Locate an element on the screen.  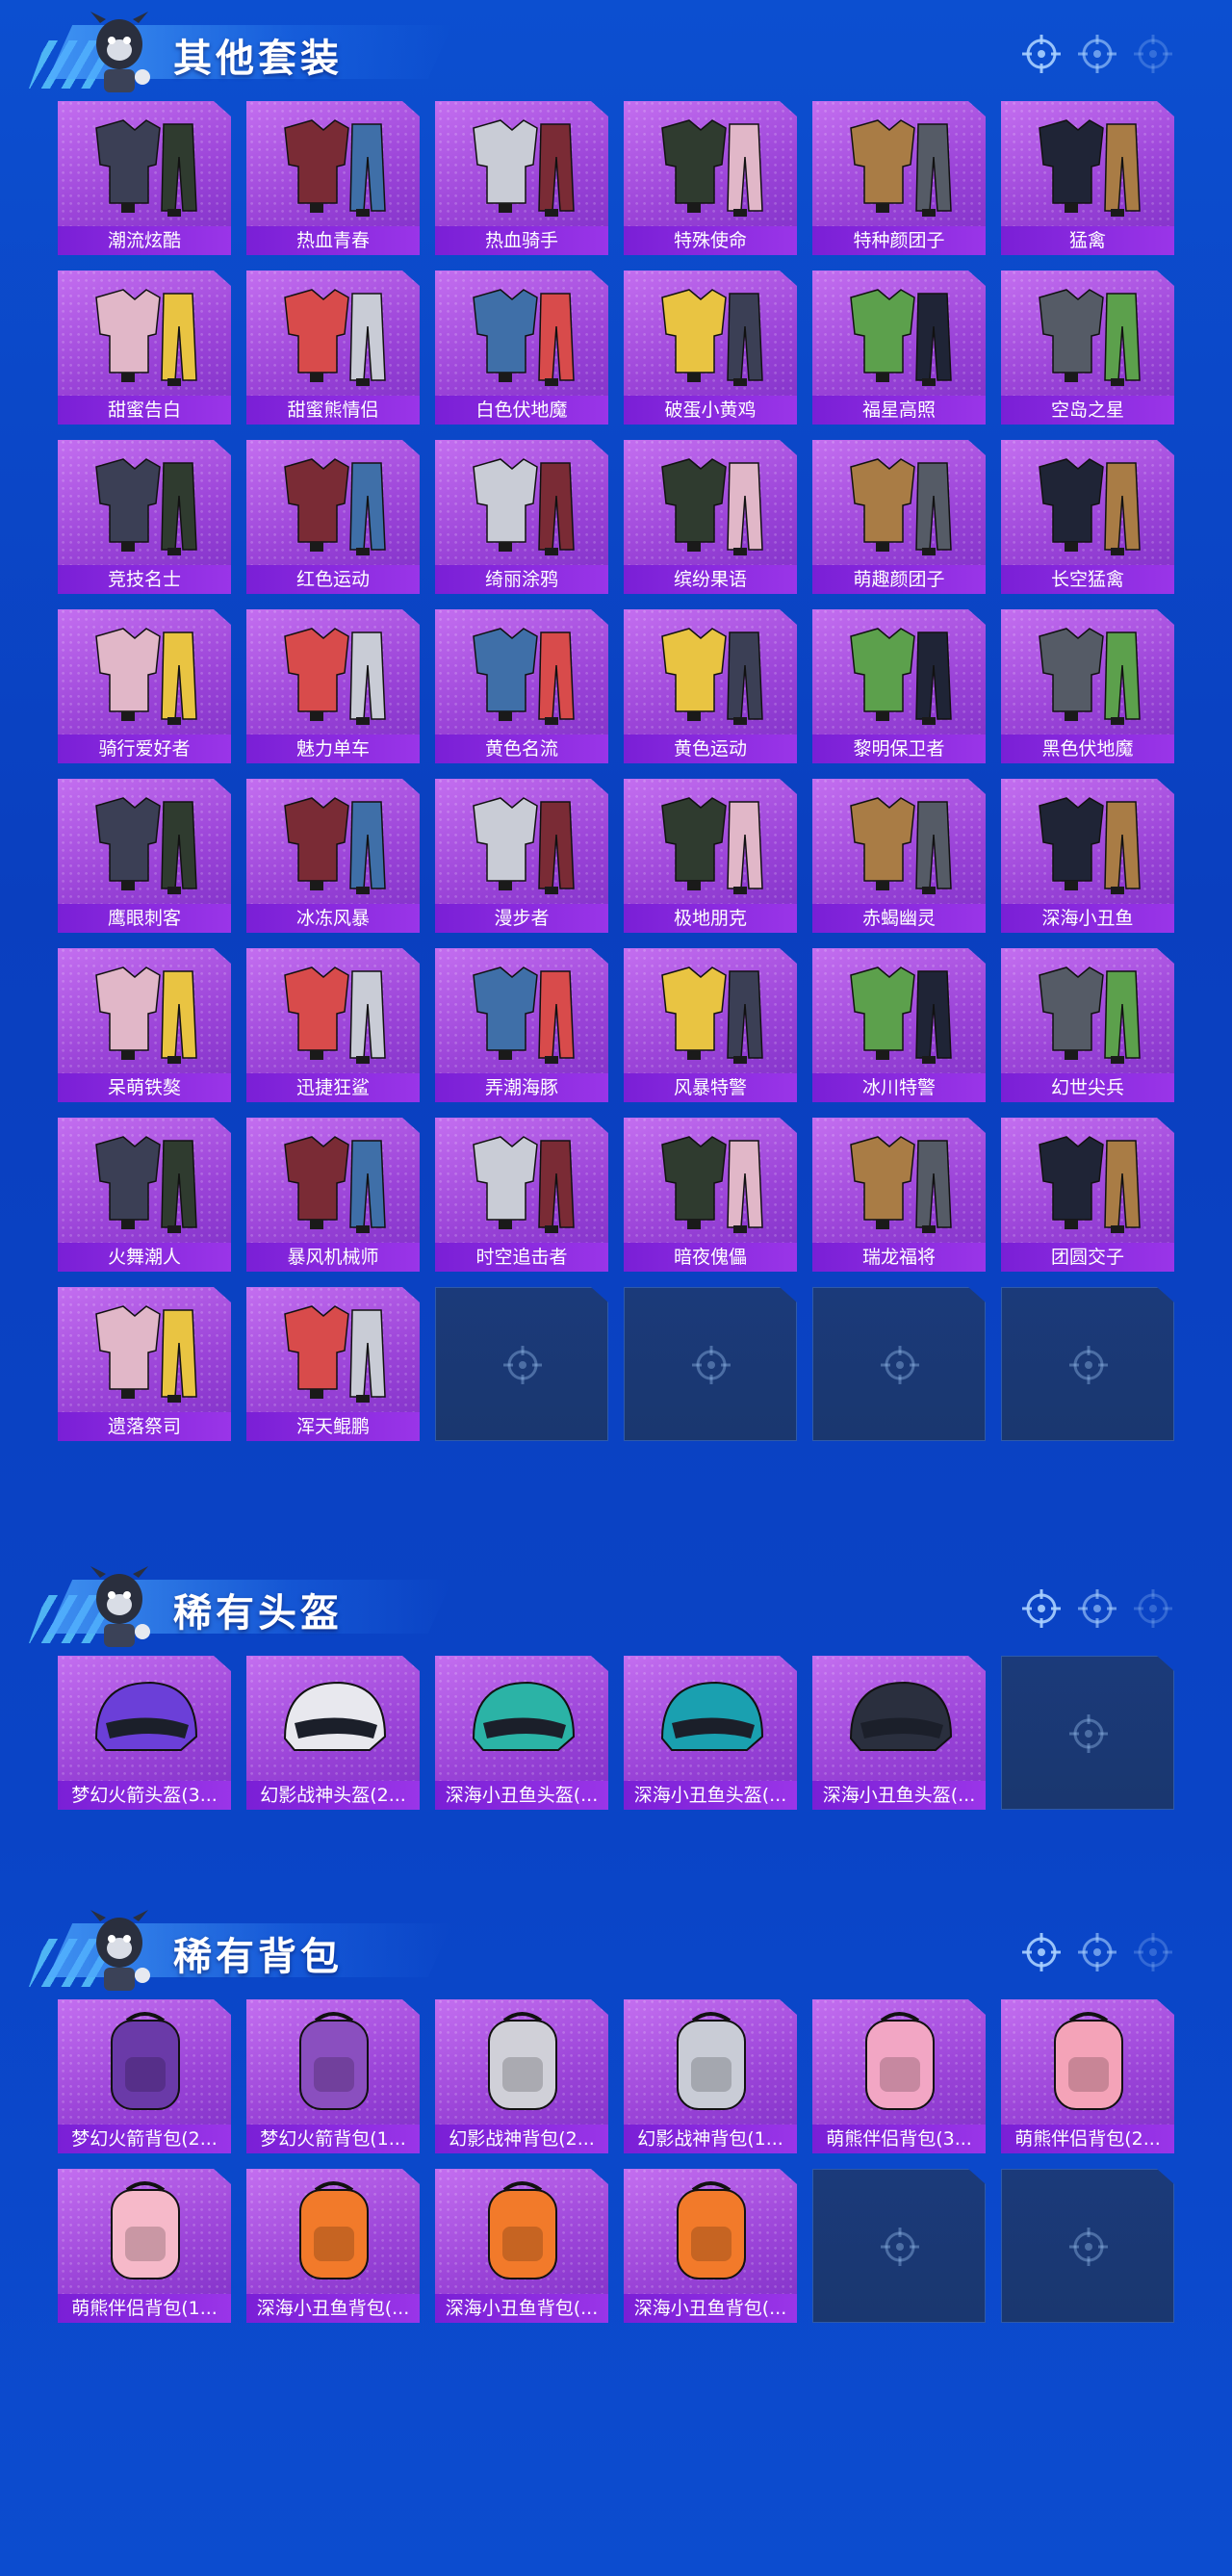
item-card: 极地朋克 is located at coordinates (710, 856).